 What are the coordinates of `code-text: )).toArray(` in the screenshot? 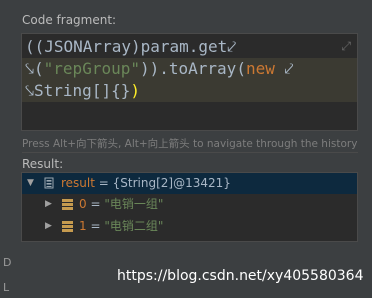 It's located at (192, 68).